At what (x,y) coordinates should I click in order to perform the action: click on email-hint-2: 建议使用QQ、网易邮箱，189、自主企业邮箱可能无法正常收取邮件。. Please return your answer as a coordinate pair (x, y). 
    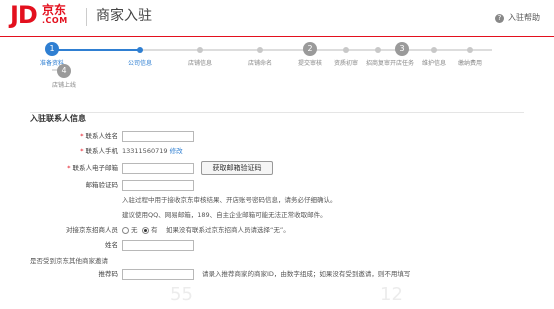
    Looking at the image, I should click on (224, 215).